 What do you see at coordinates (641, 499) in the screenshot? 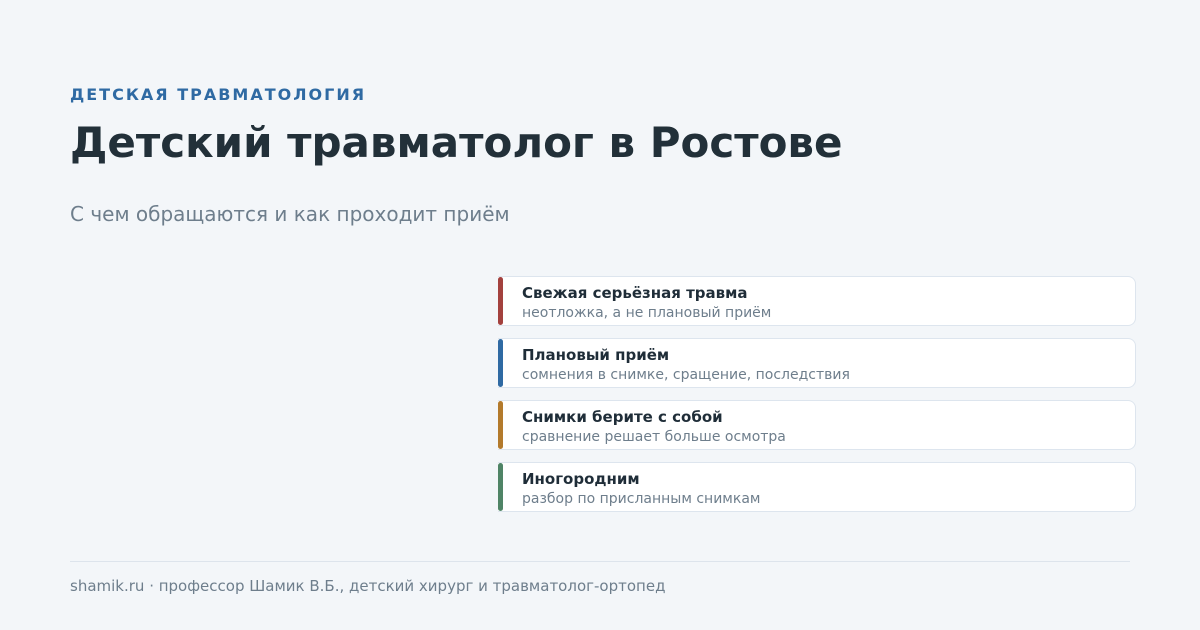
I see `card-subtitle: разбор по присланным снимкам` at bounding box center [641, 499].